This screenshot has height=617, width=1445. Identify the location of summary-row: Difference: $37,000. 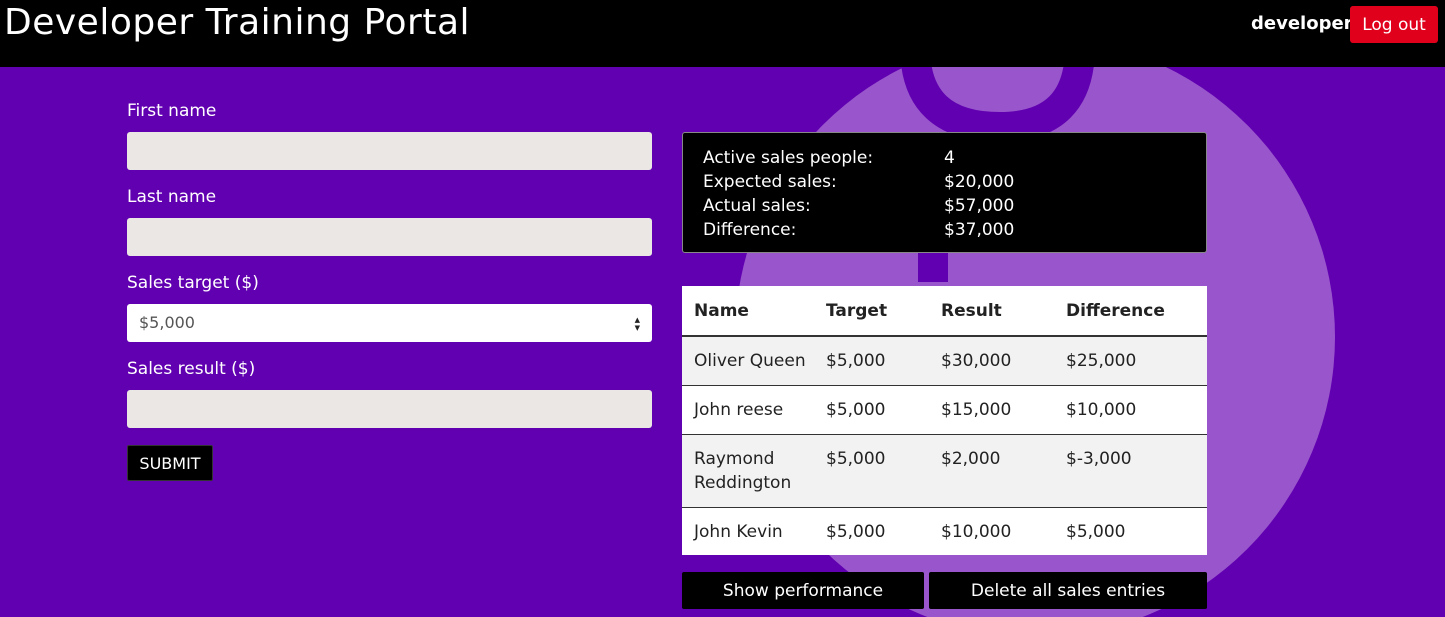
(944, 230).